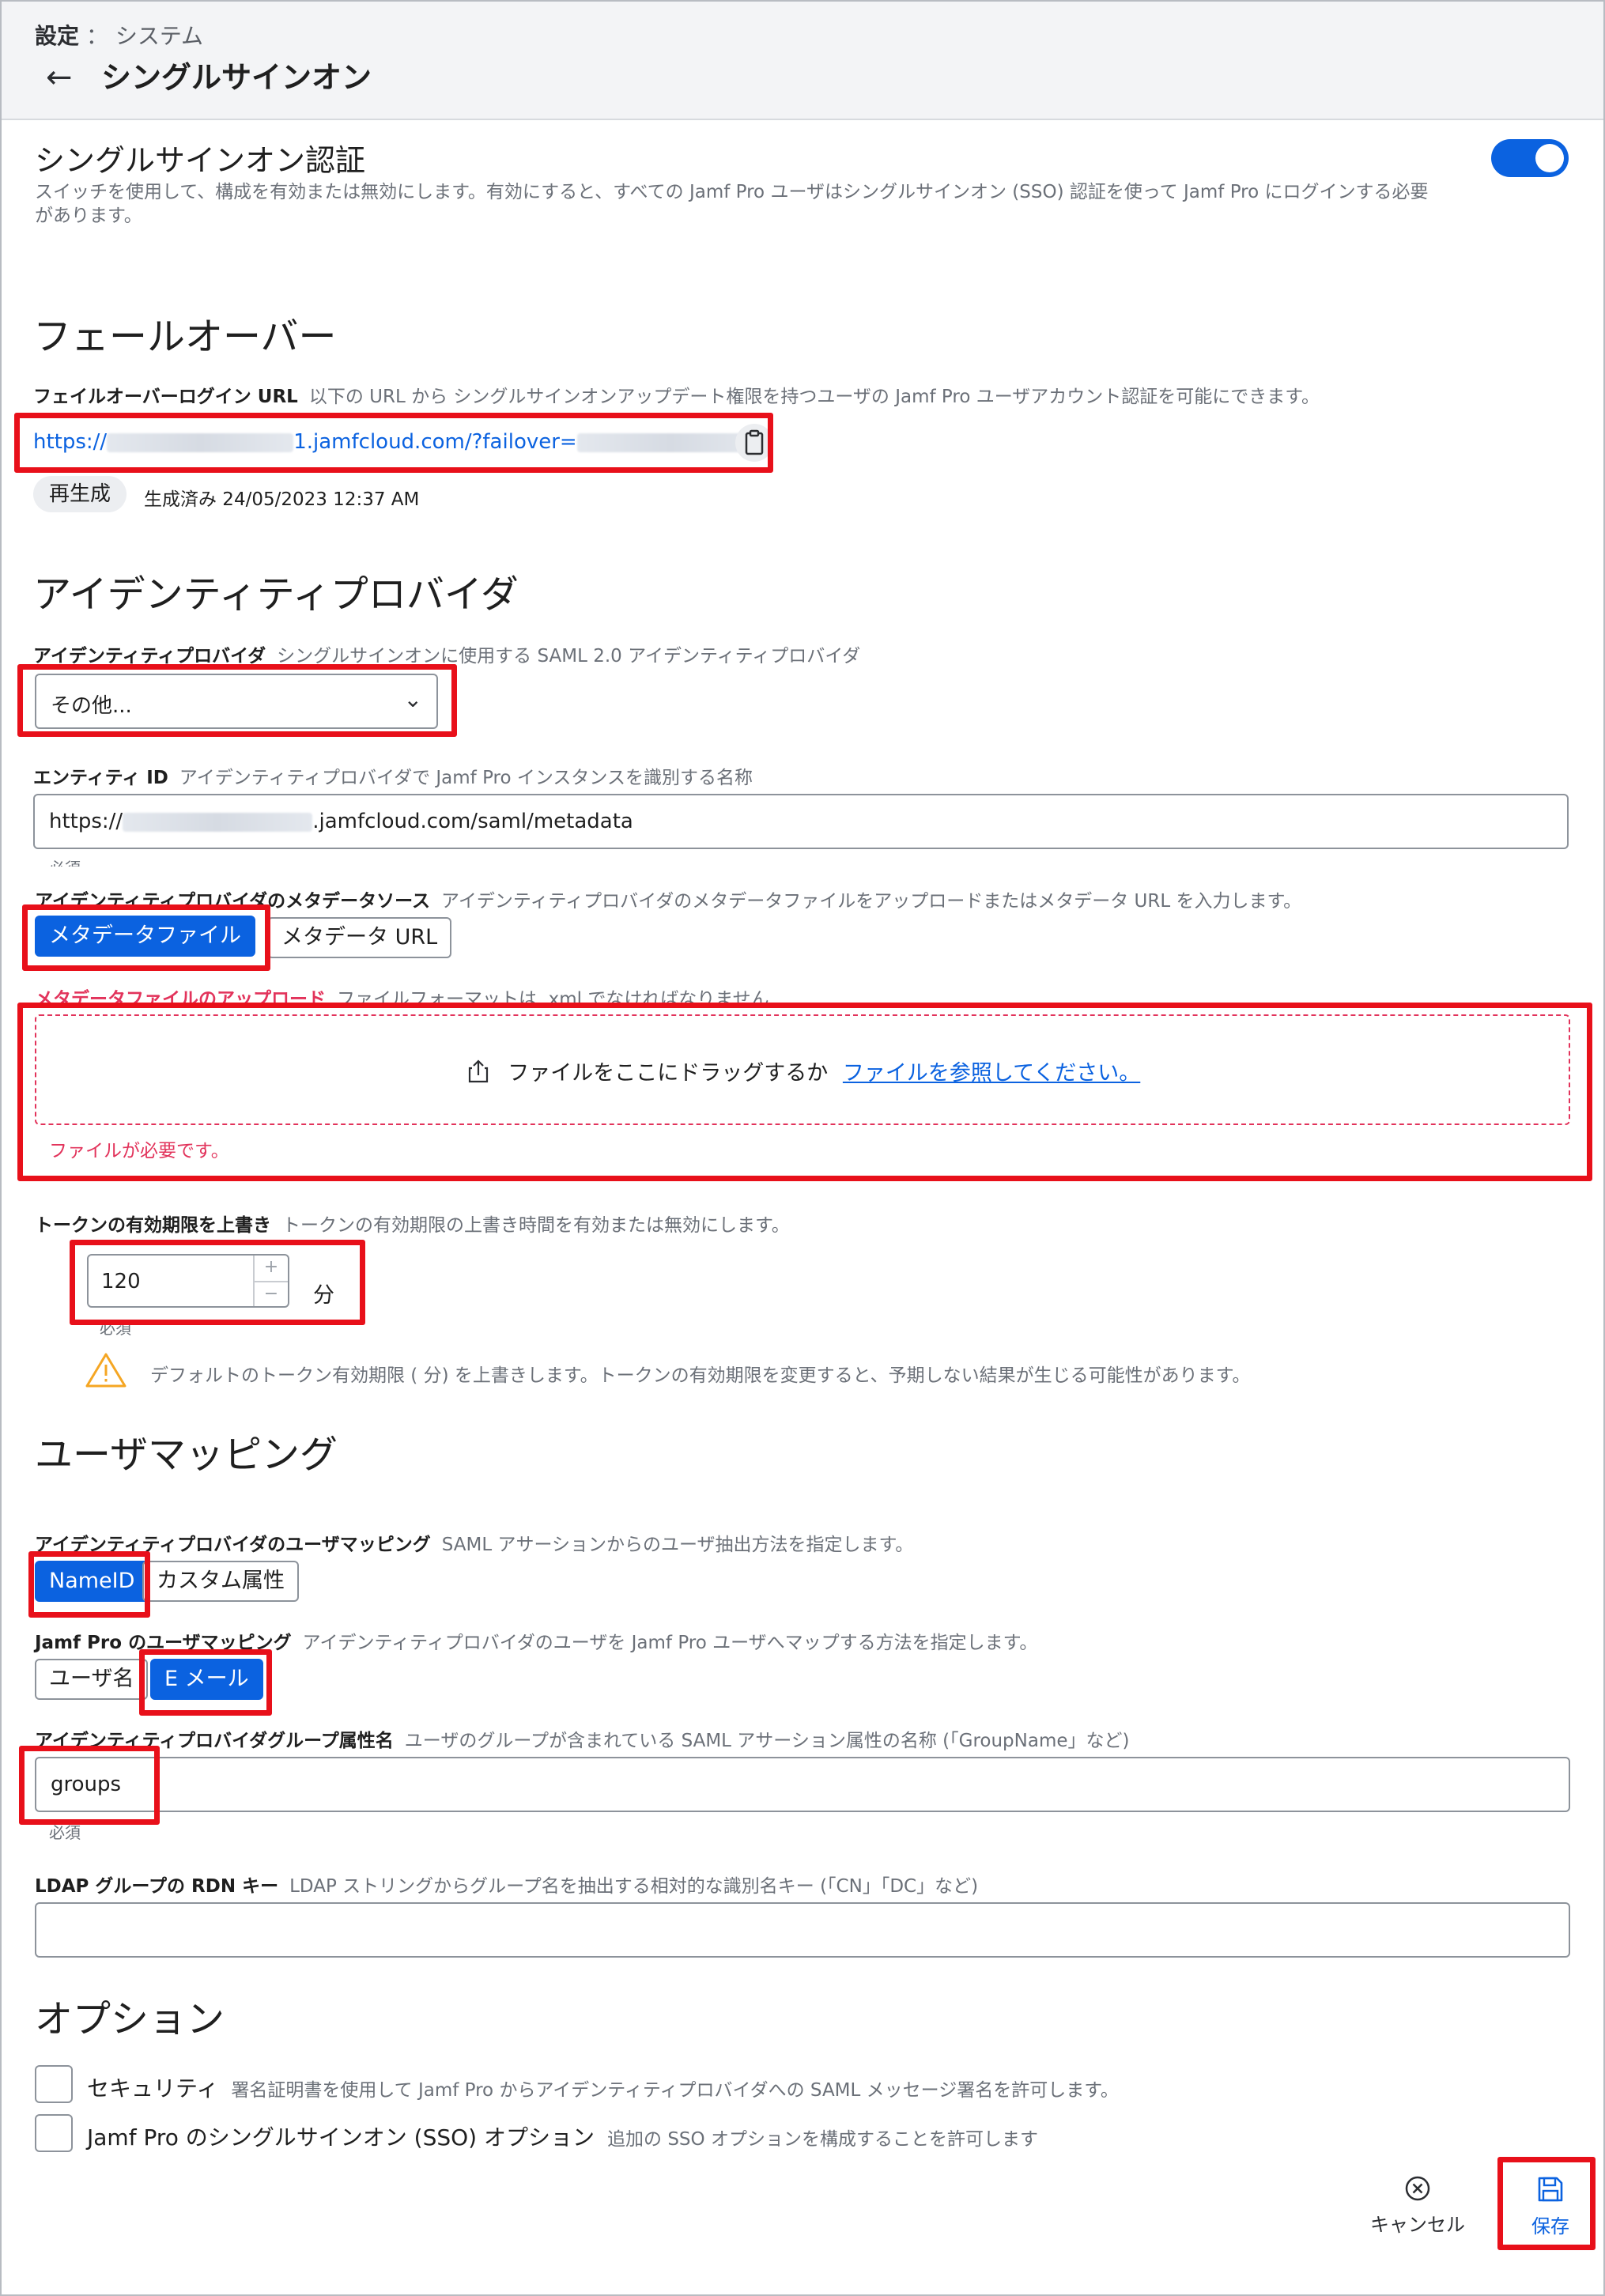  What do you see at coordinates (186, 1455) in the screenshot?
I see `user-mapping-heading: ユーザマッピング` at bounding box center [186, 1455].